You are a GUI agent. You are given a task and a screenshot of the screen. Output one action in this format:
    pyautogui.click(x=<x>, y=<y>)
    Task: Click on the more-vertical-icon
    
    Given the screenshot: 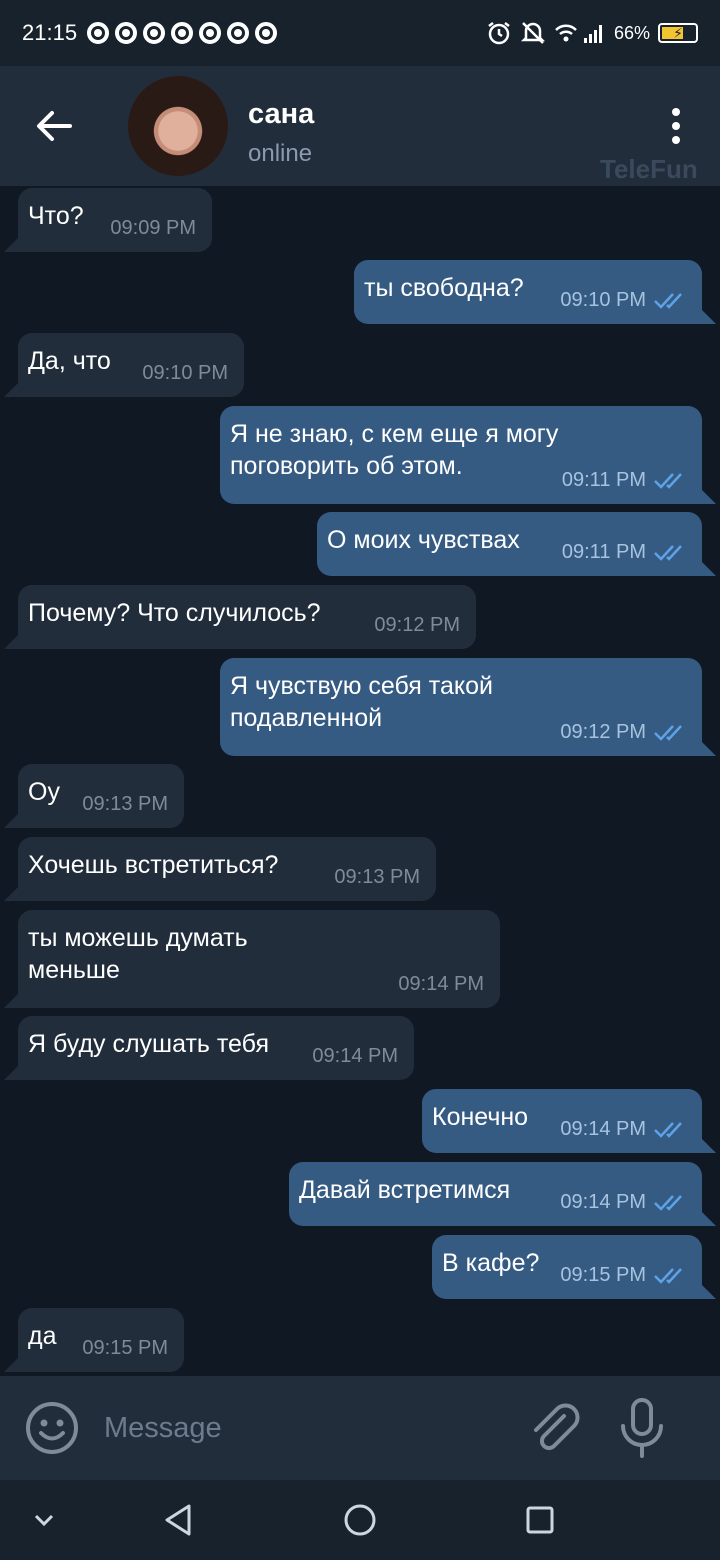 What is the action you would take?
    pyautogui.click(x=676, y=112)
    